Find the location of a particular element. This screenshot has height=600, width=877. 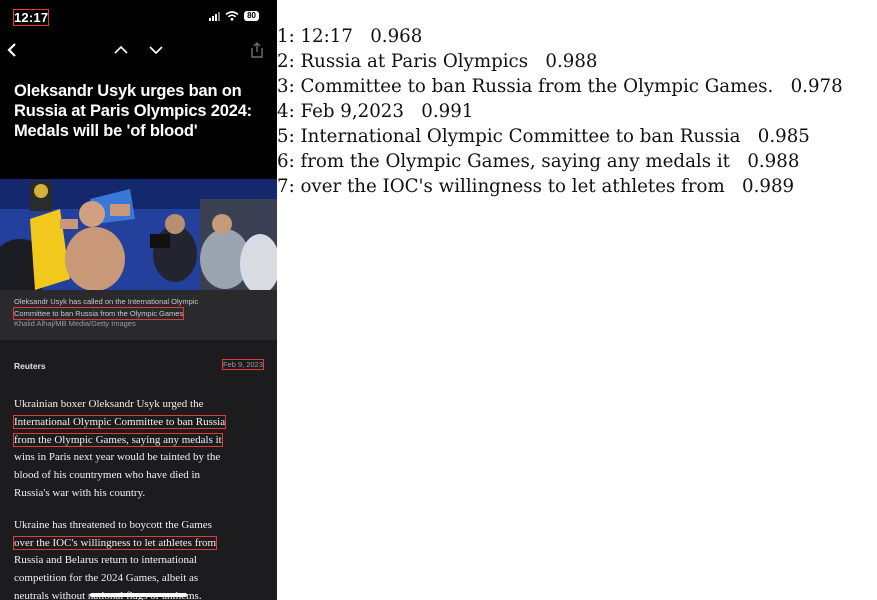

article-meta: Reuters Feb 9, 2023 is located at coordinates (138, 365).